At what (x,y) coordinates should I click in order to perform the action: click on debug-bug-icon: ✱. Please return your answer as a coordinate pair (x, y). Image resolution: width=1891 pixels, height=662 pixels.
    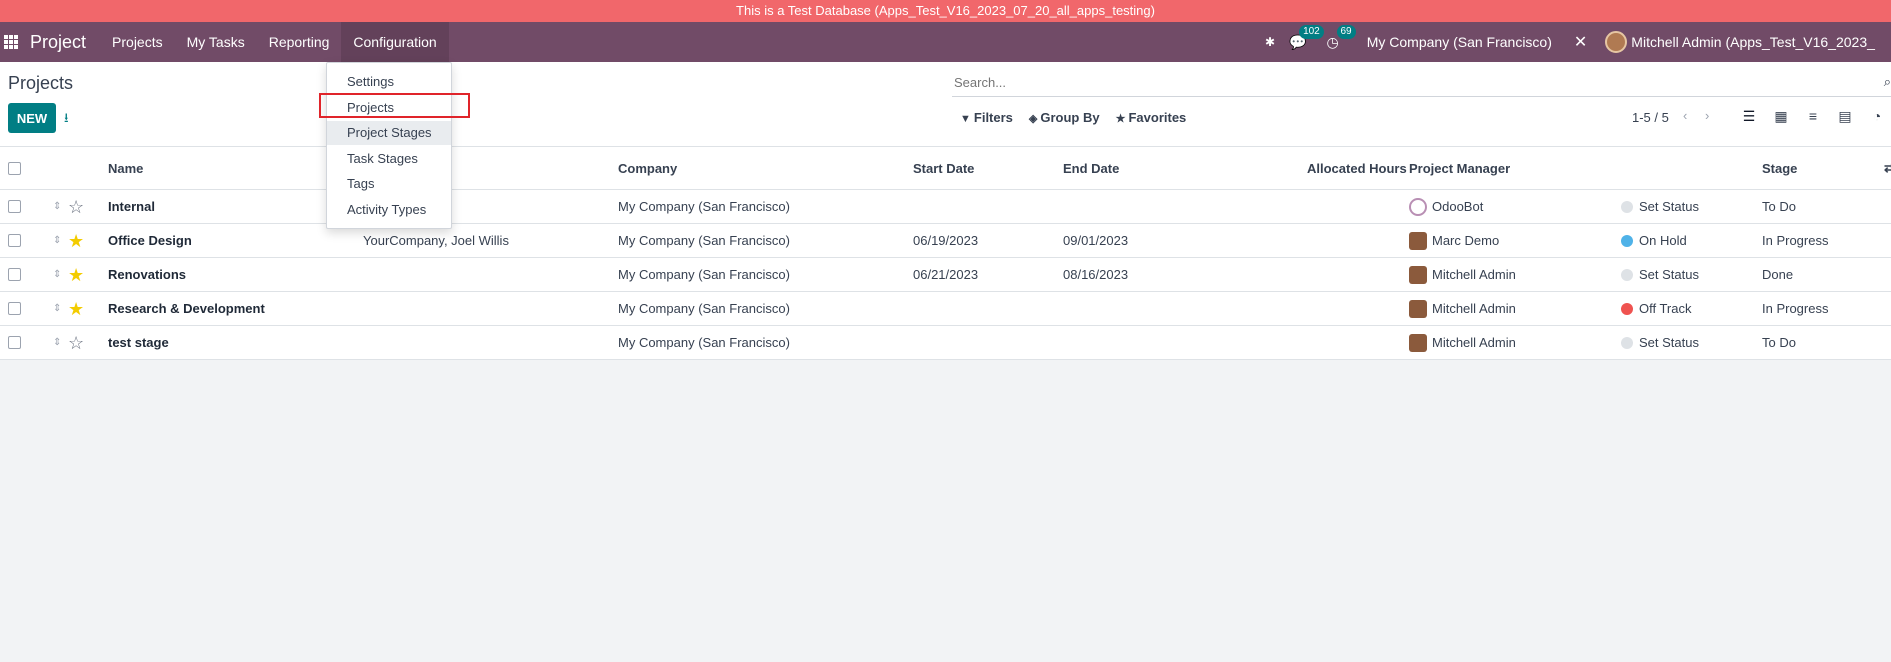
    Looking at the image, I should click on (1270, 42).